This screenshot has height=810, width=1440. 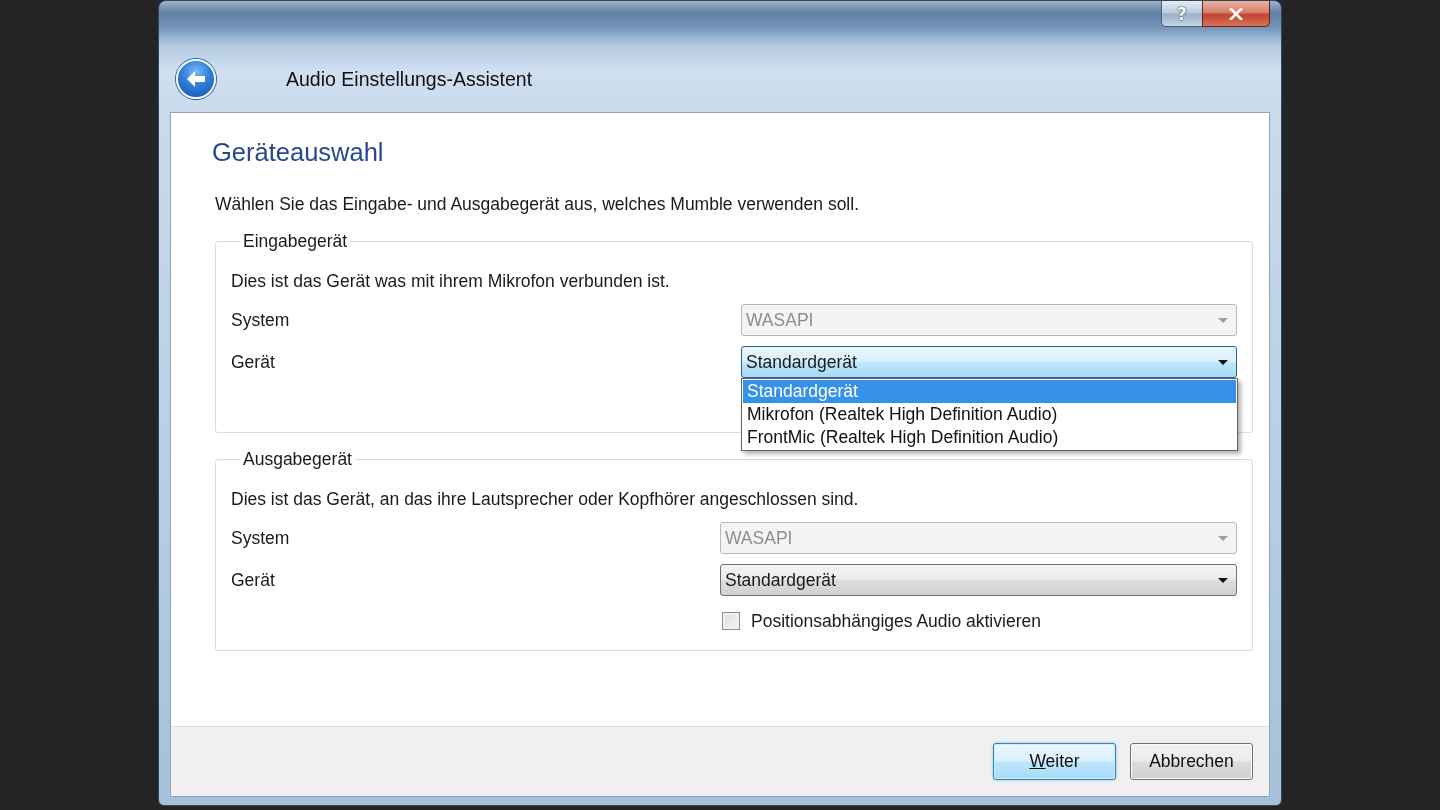 What do you see at coordinates (451, 281) in the screenshot?
I see `group-description: Dies ist das Gerät was mit ihrem Mikrofon verbunden ist.` at bounding box center [451, 281].